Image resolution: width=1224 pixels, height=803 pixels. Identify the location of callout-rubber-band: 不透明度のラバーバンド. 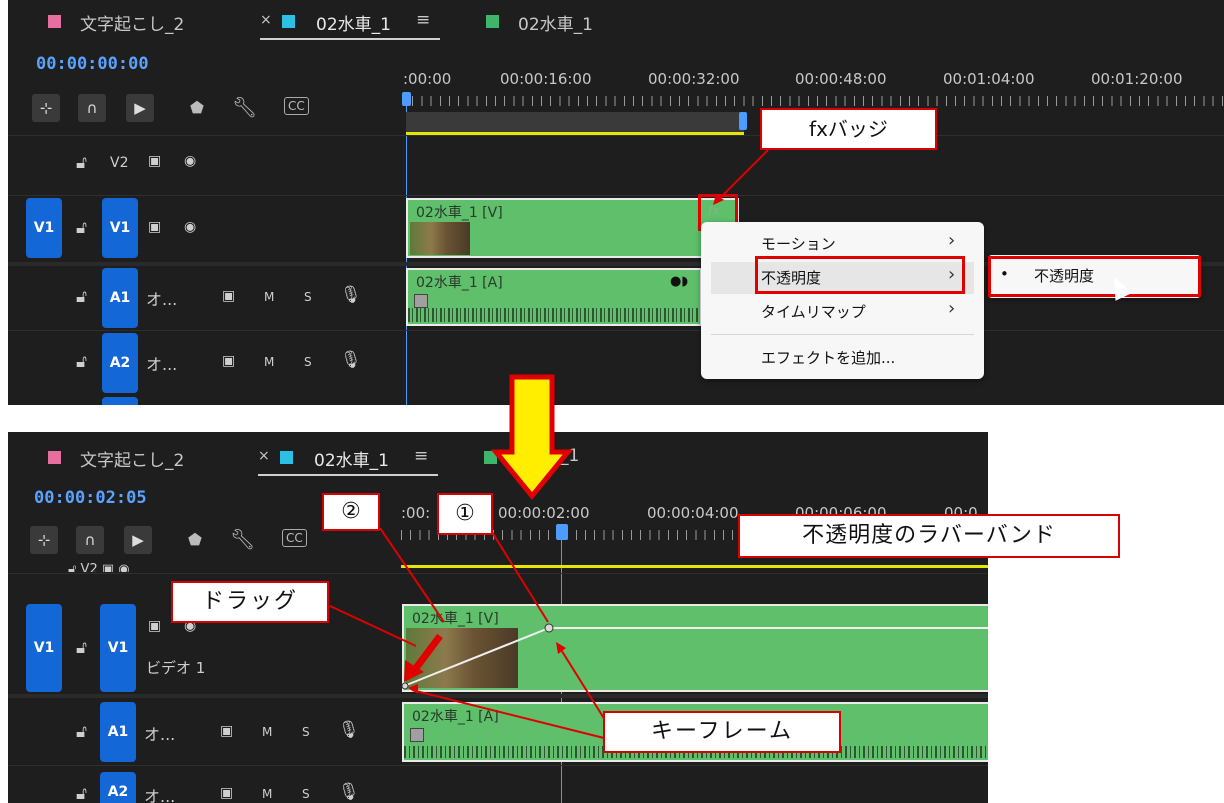
(929, 536).